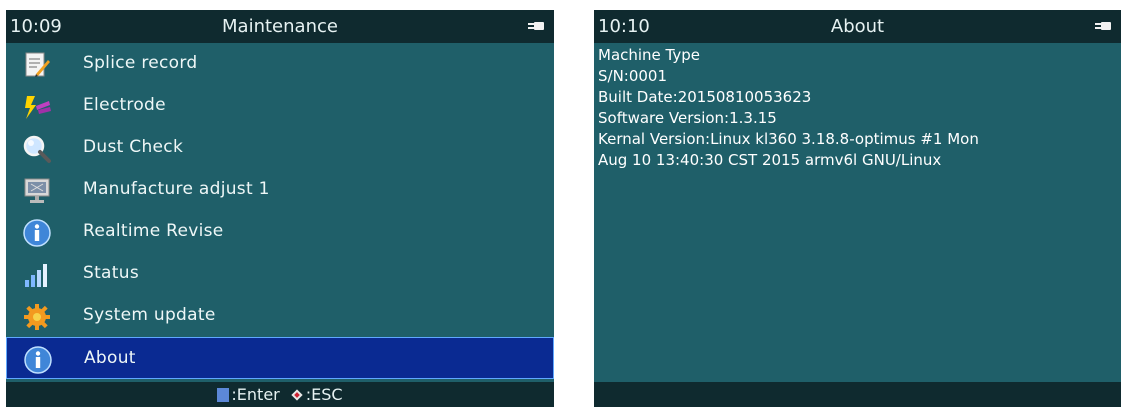  I want to click on menu-item-label: Status, so click(111, 273).